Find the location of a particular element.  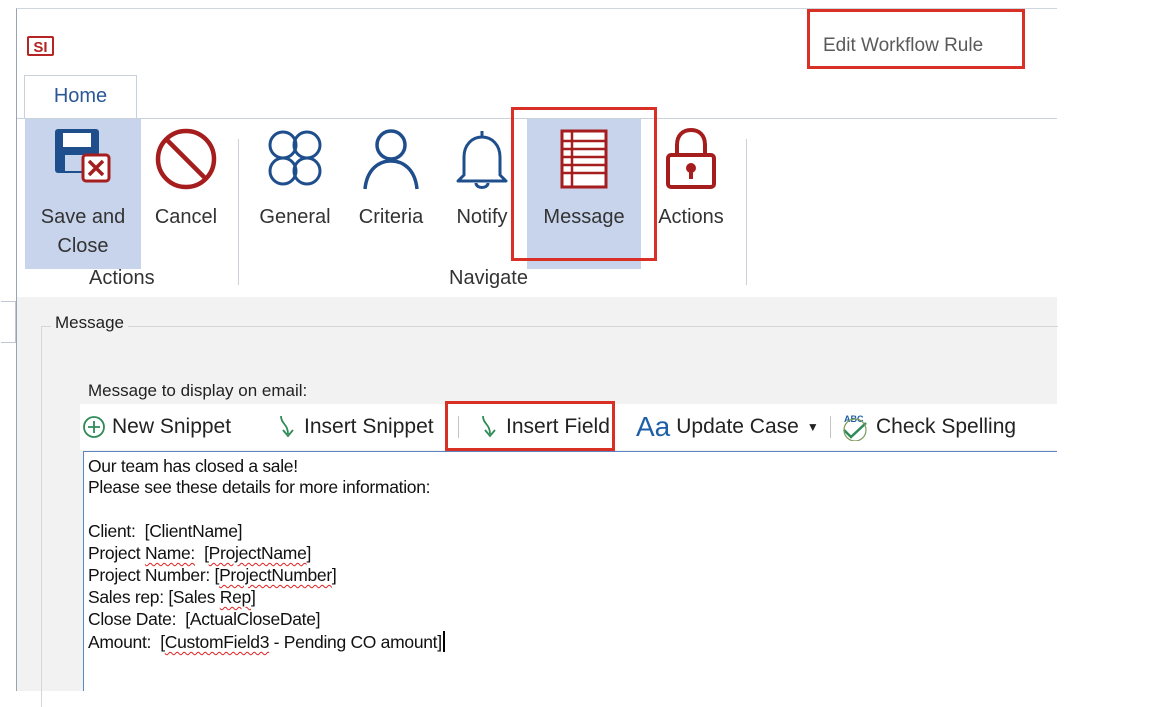

message-icon is located at coordinates (584, 159).